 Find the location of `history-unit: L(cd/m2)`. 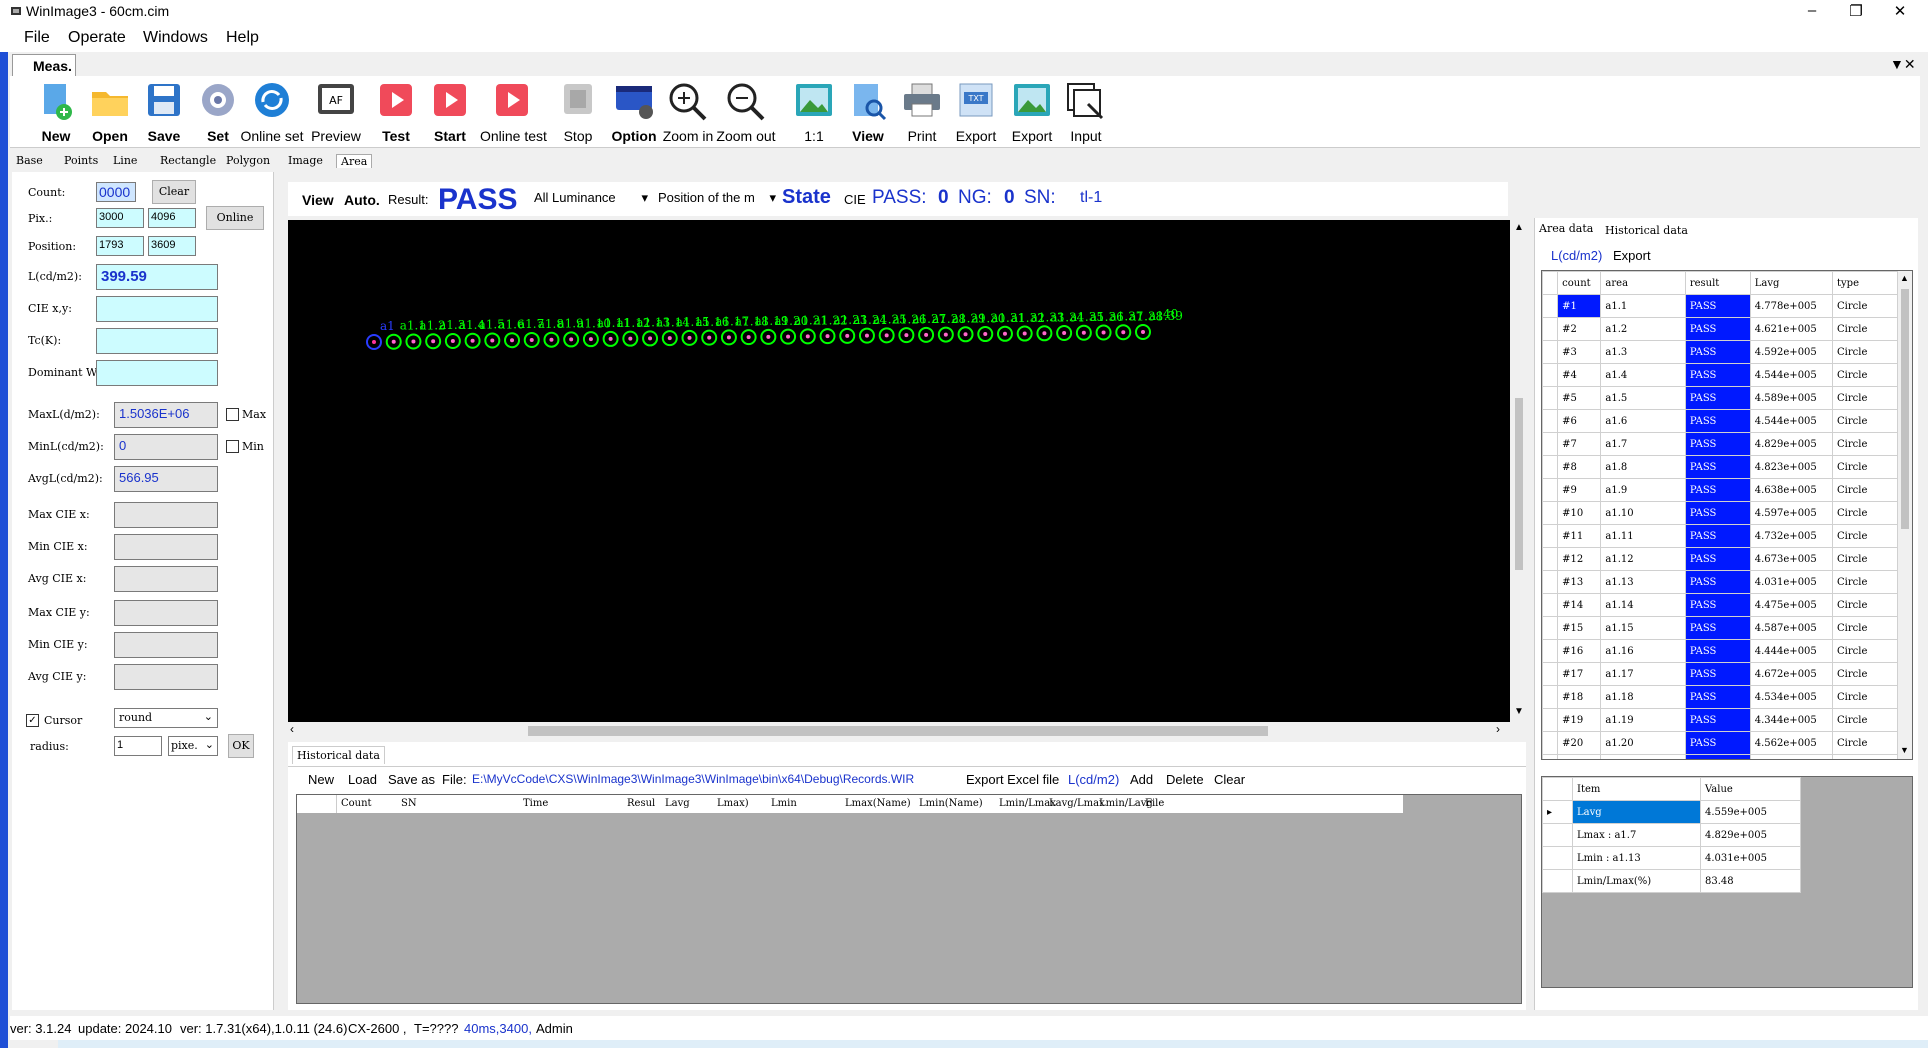

history-unit: L(cd/m2) is located at coordinates (1093, 779).